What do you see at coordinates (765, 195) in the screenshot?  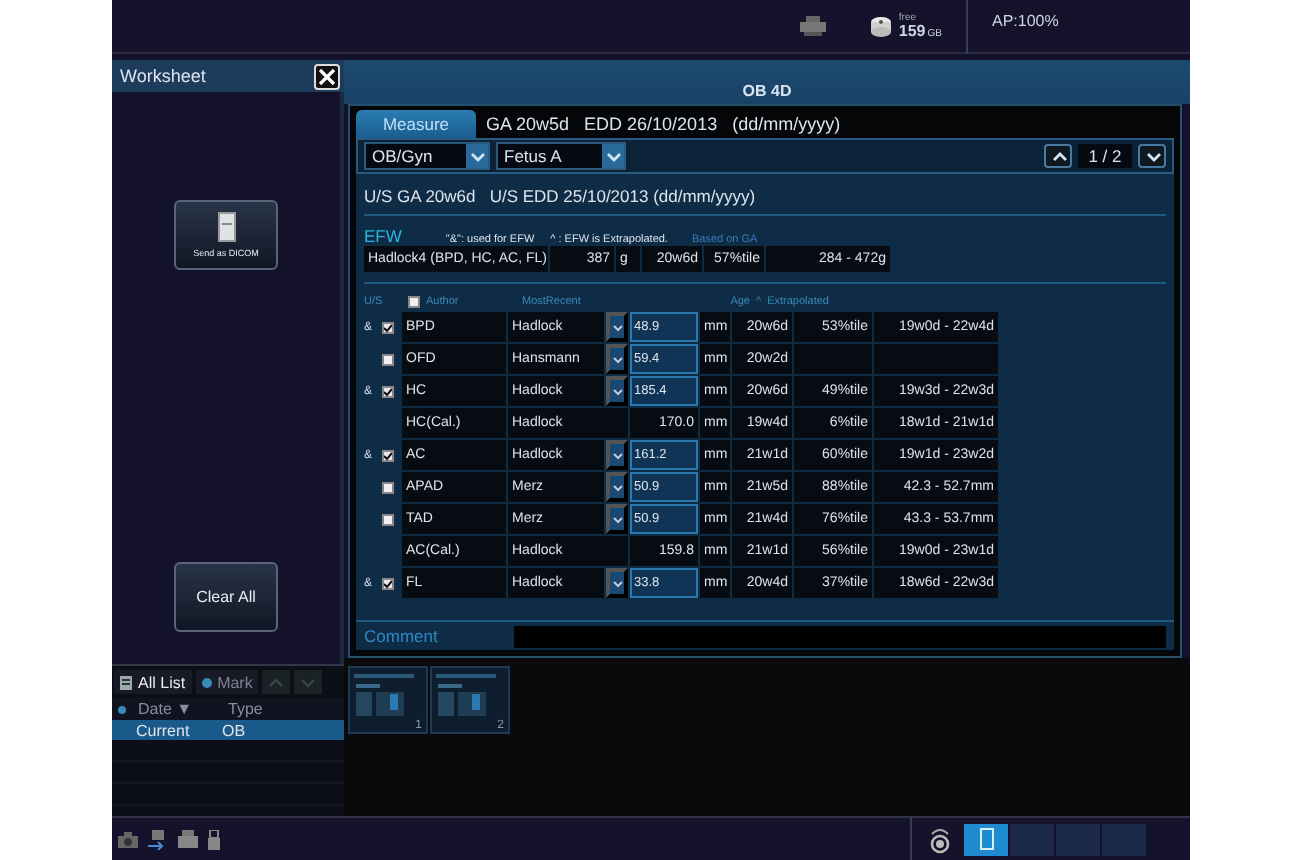 I see `ultrasound-summary: U/S GA 20w6d U/S EDD 25/10/2013 (dd/mm/yyyy)` at bounding box center [765, 195].